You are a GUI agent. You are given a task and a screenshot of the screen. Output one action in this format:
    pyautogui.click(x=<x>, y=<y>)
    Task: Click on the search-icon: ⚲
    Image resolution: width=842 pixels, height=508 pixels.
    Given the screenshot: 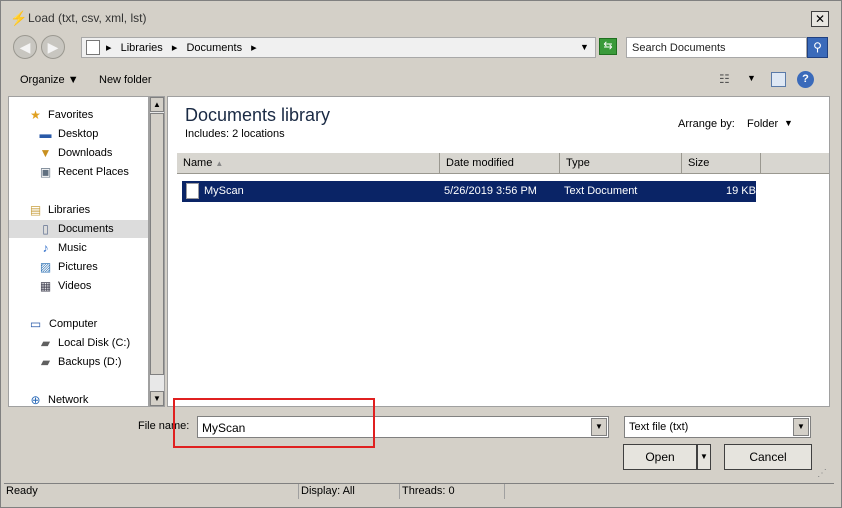 What is the action you would take?
    pyautogui.click(x=817, y=47)
    